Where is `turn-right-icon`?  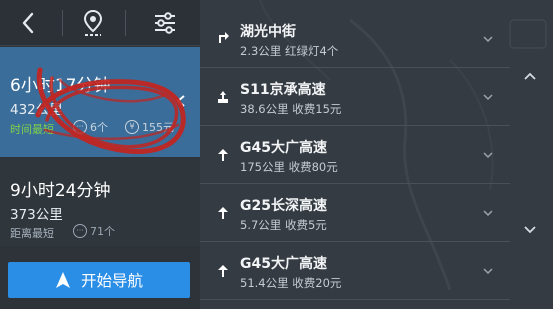
turn-right-icon is located at coordinates (224, 37).